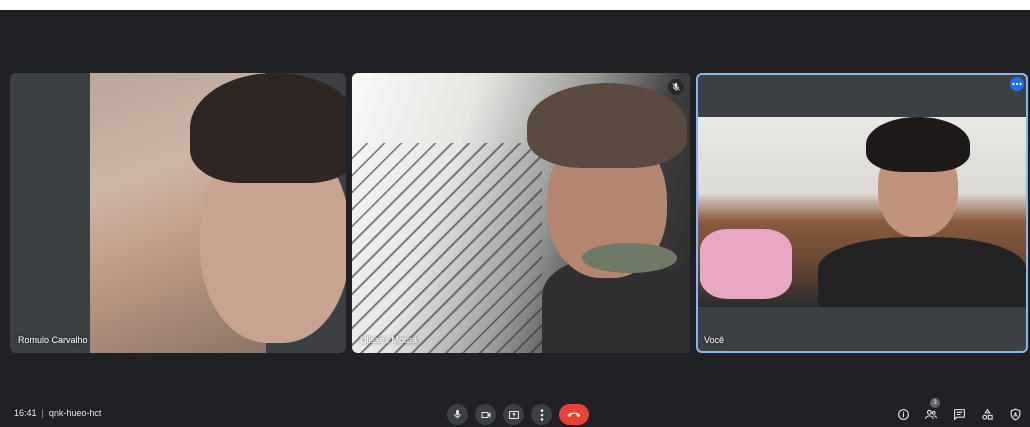 The image size is (1030, 427). I want to click on activities-icon, so click(987, 414).